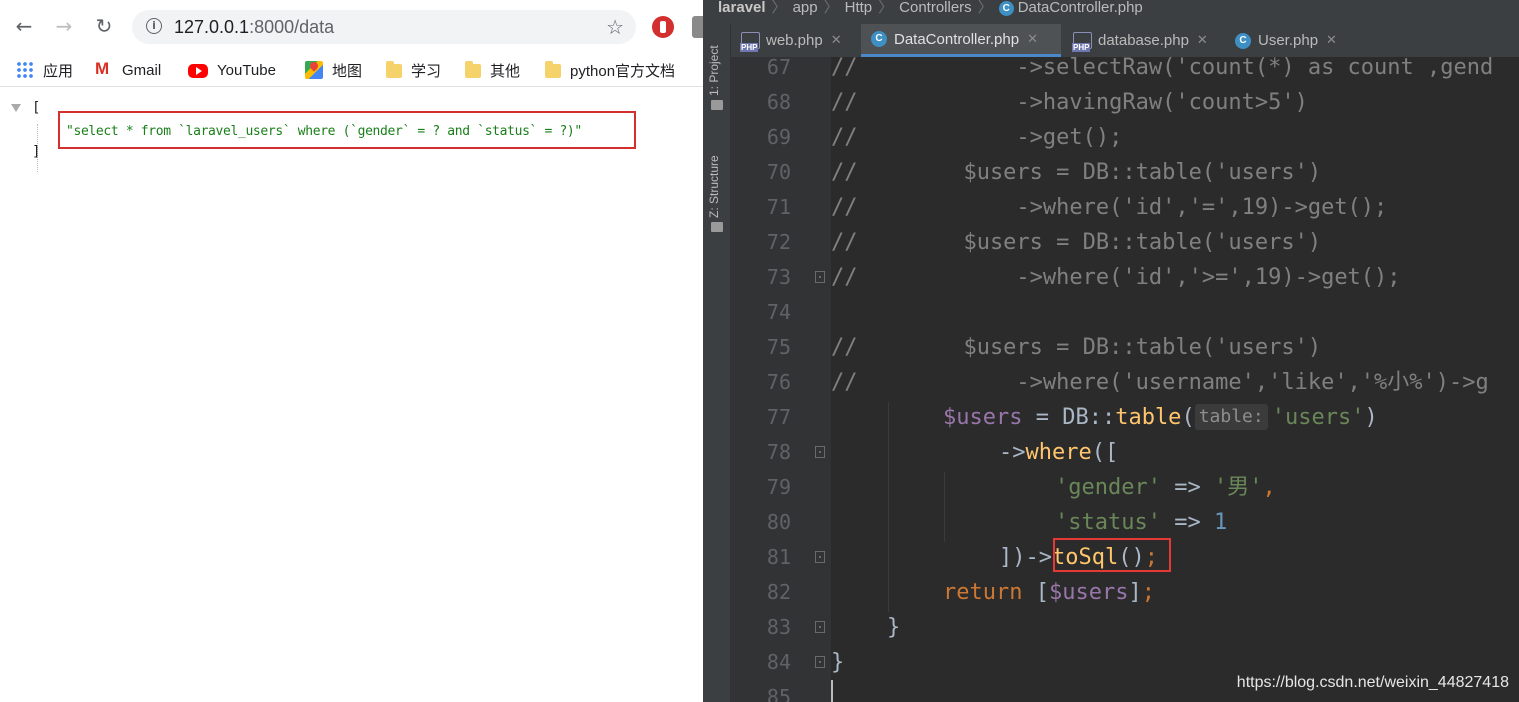 This screenshot has height=702, width=1519. What do you see at coordinates (886, 8) in the screenshot?
I see `chevron-right-icon: 〉` at bounding box center [886, 8].